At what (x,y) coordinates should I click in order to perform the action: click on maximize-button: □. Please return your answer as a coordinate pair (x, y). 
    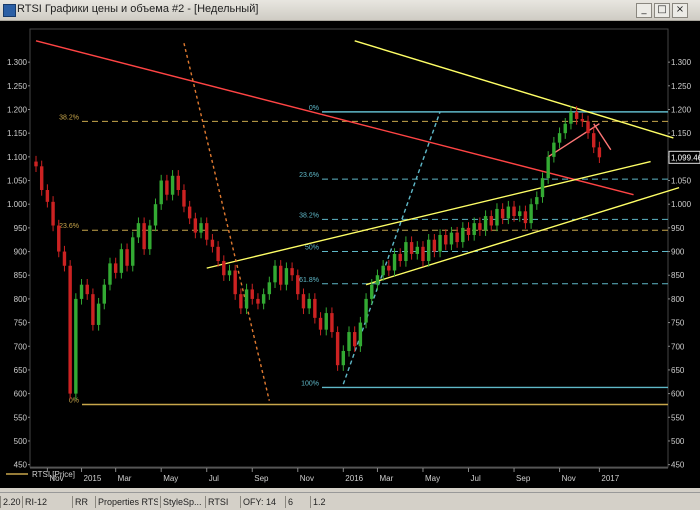
    Looking at the image, I should click on (662, 10).